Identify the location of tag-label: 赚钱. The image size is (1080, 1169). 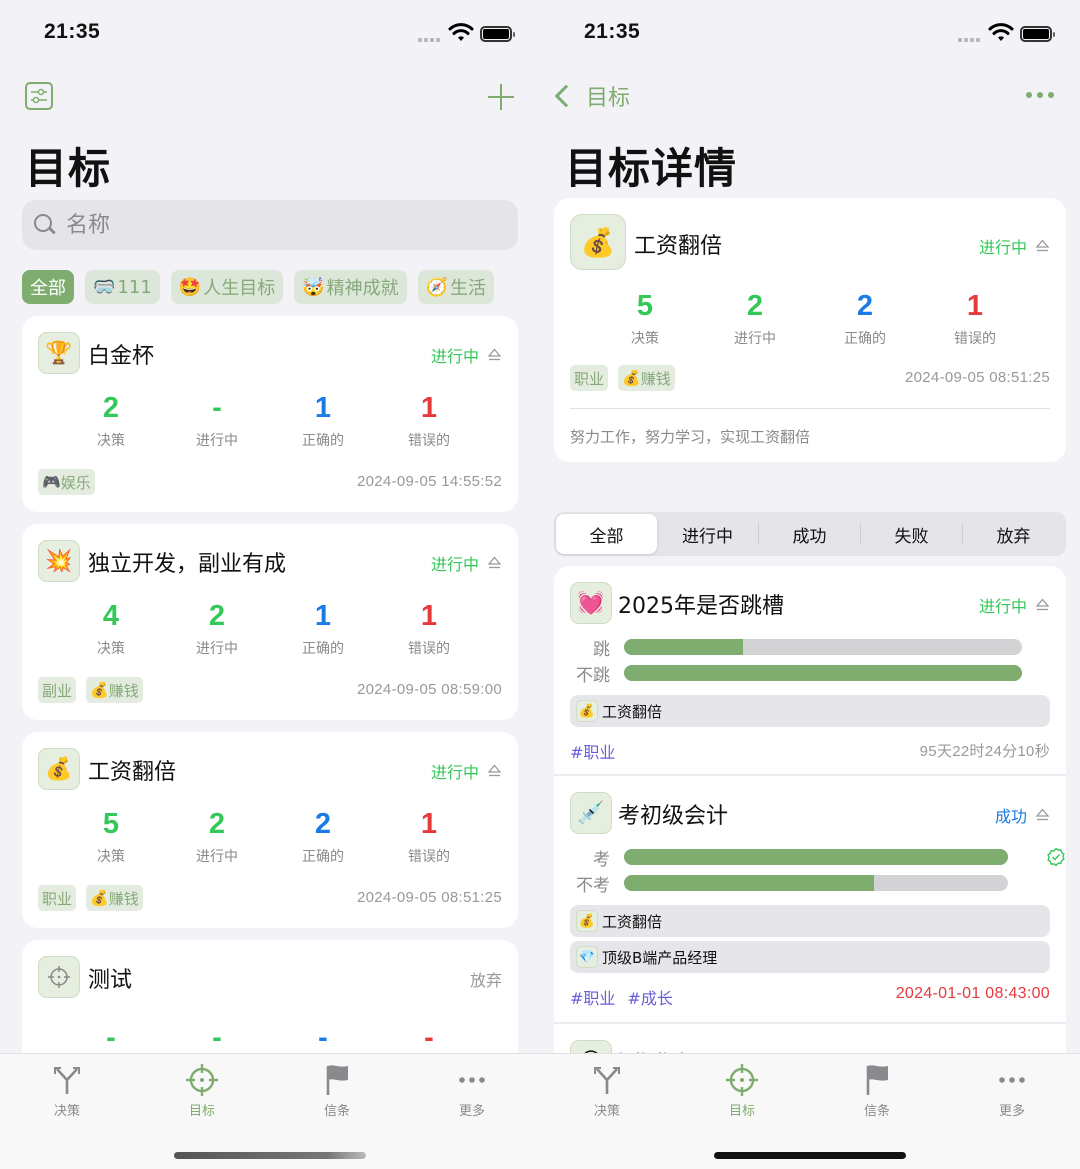
(123, 690).